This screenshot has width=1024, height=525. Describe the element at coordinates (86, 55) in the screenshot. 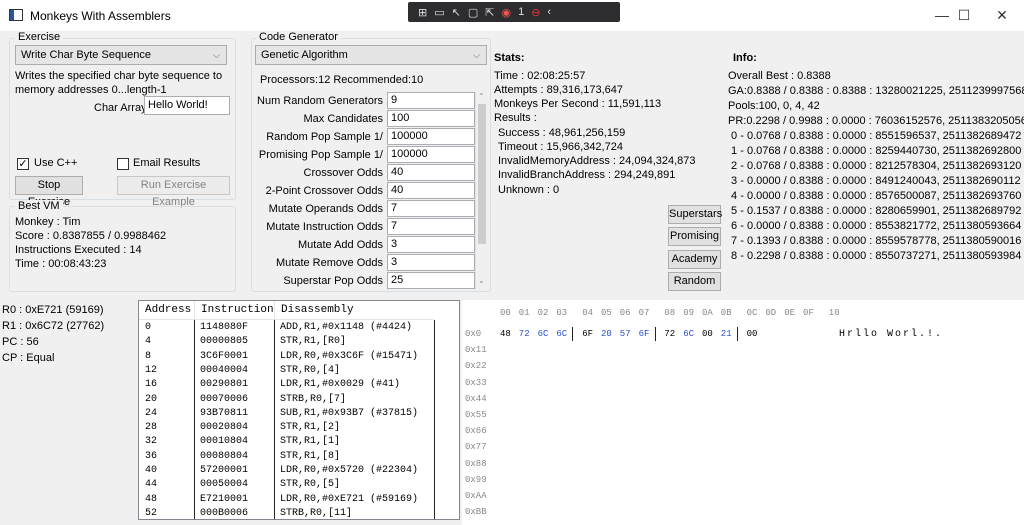

I see `exercise-combo-value: Write Char Byte Sequence` at that location.